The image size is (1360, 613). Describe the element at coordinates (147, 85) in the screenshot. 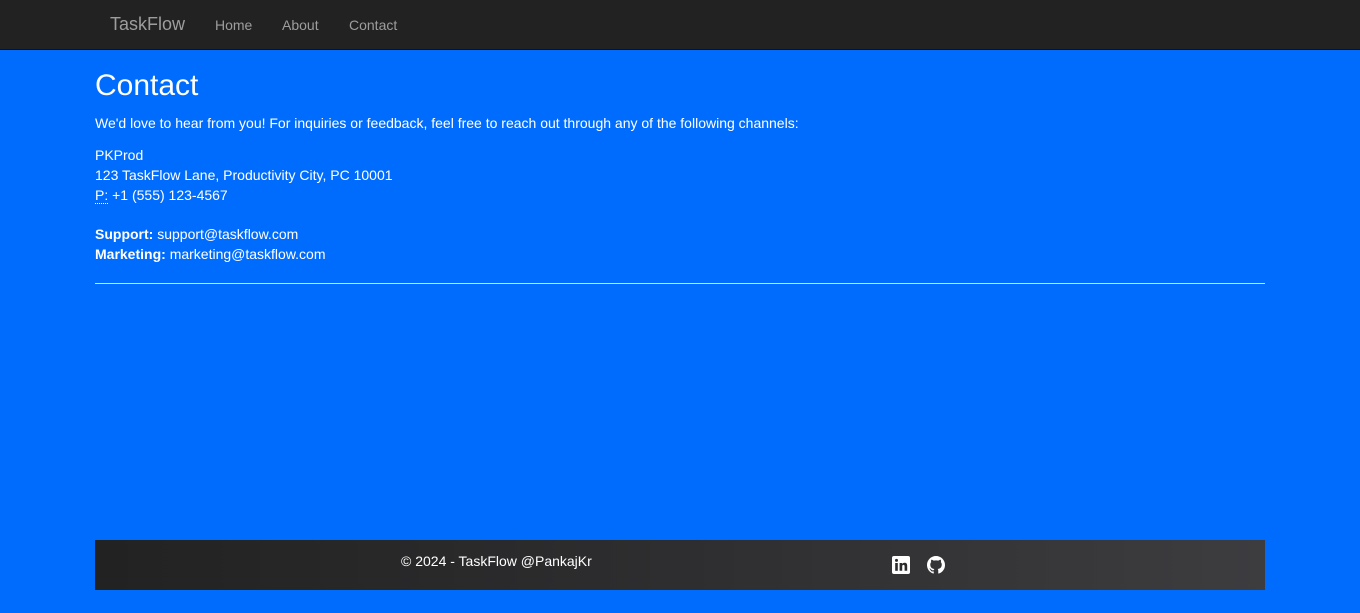

I see `page-title: Contact` at that location.